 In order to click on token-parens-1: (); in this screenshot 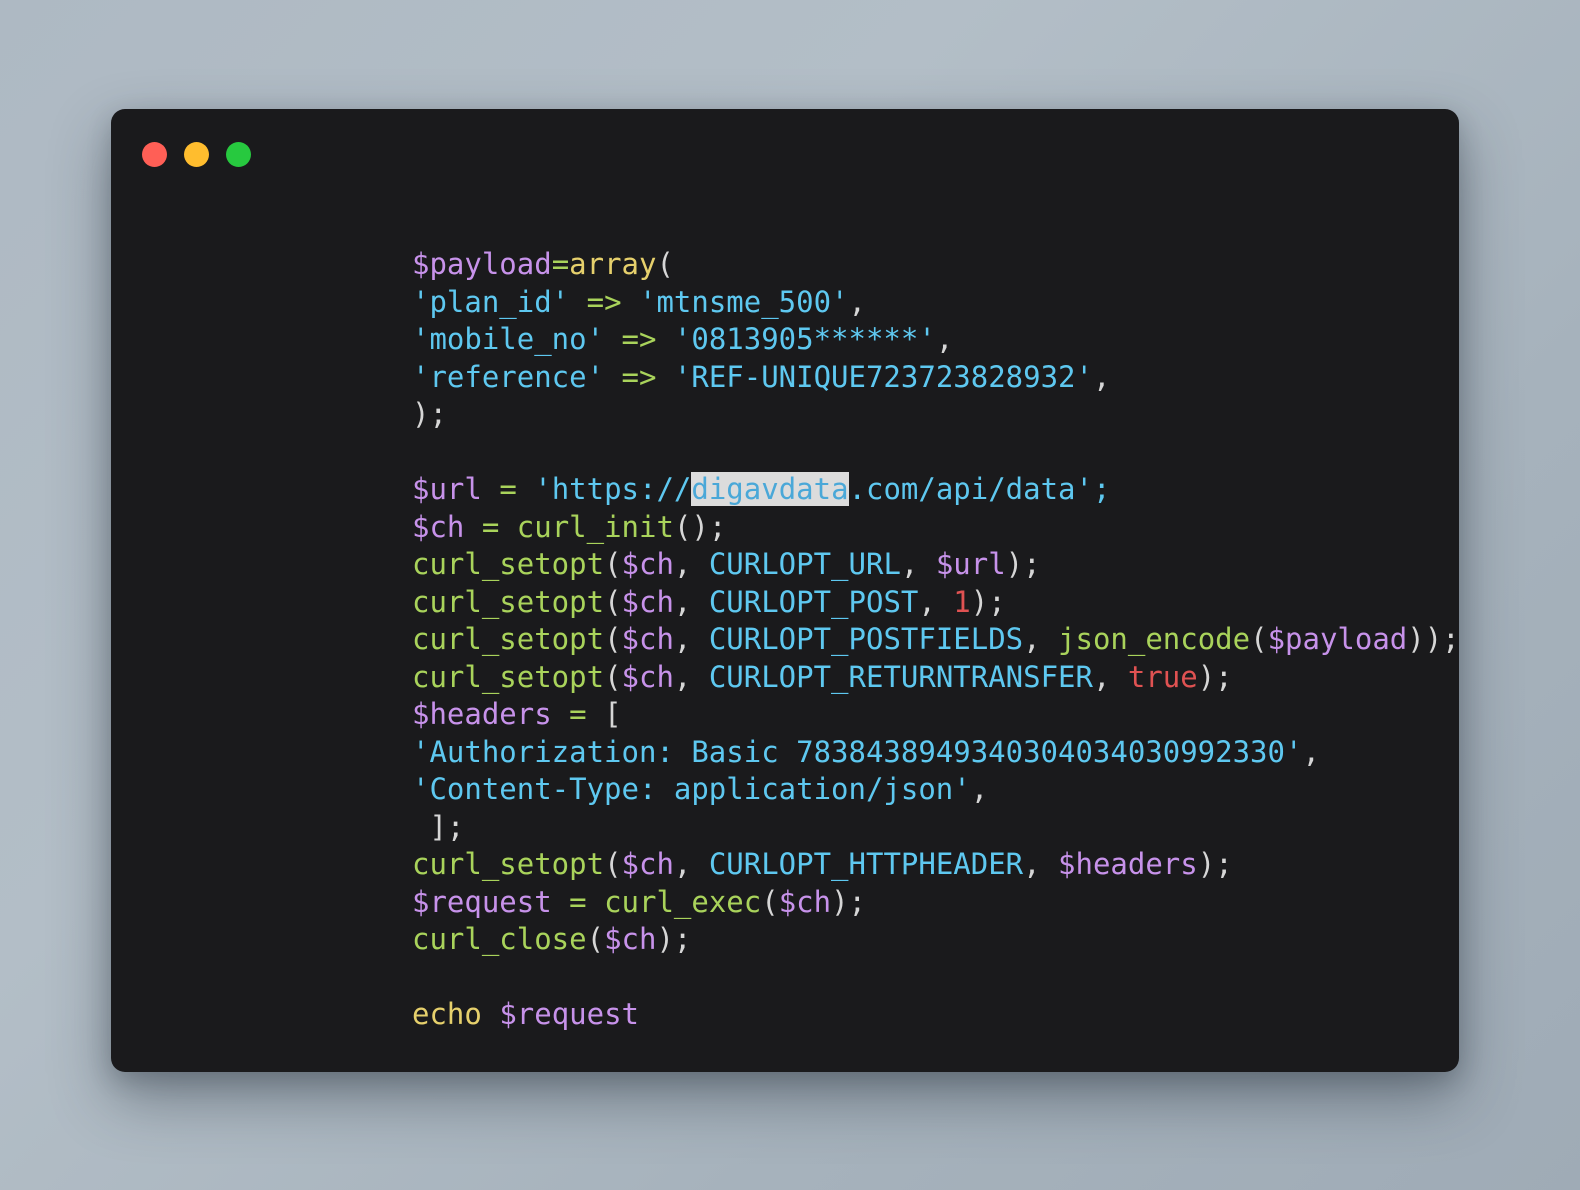, I will do `click(700, 526)`.